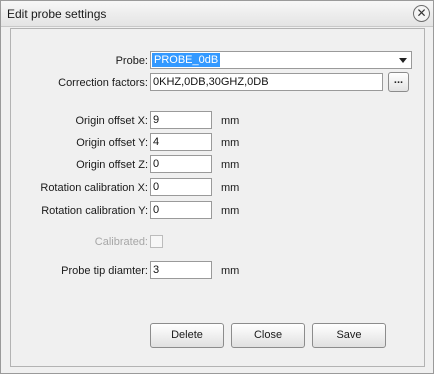  What do you see at coordinates (181, 210) in the screenshot?
I see `rotation-calibration-y-field: 0` at bounding box center [181, 210].